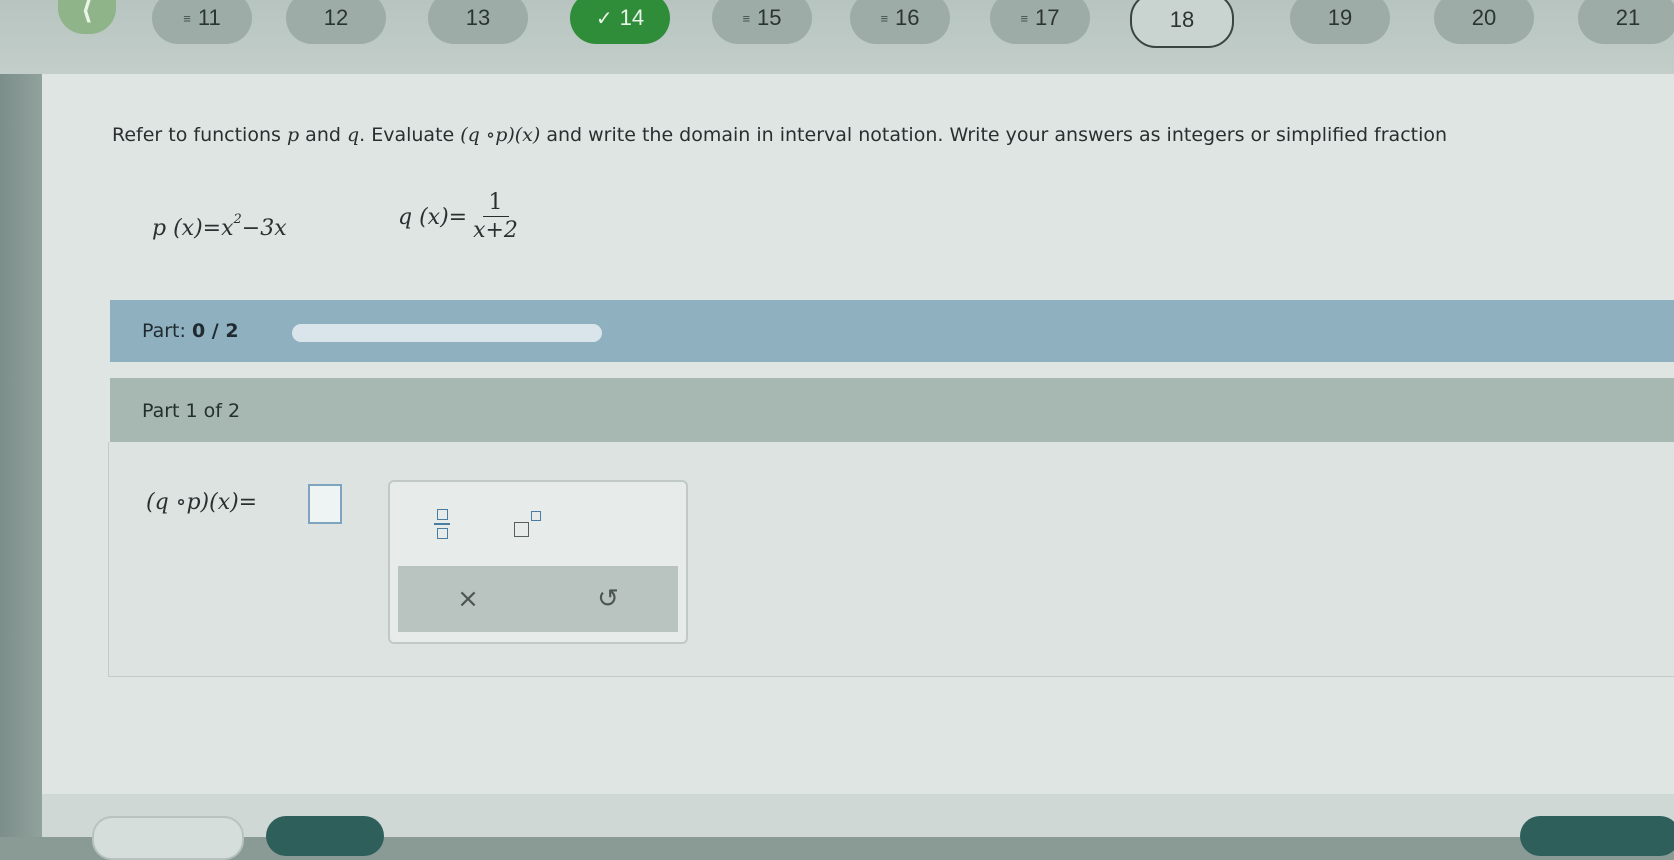  Describe the element at coordinates (1597, 836) in the screenshot. I see `save-button` at that location.